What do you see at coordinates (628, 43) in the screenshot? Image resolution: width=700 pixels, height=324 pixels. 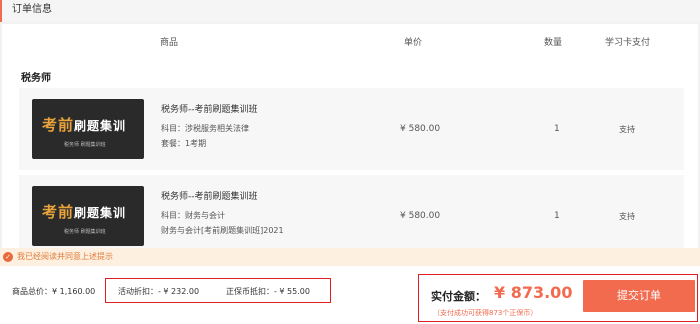 I see `header-card: 学习卡支付` at bounding box center [628, 43].